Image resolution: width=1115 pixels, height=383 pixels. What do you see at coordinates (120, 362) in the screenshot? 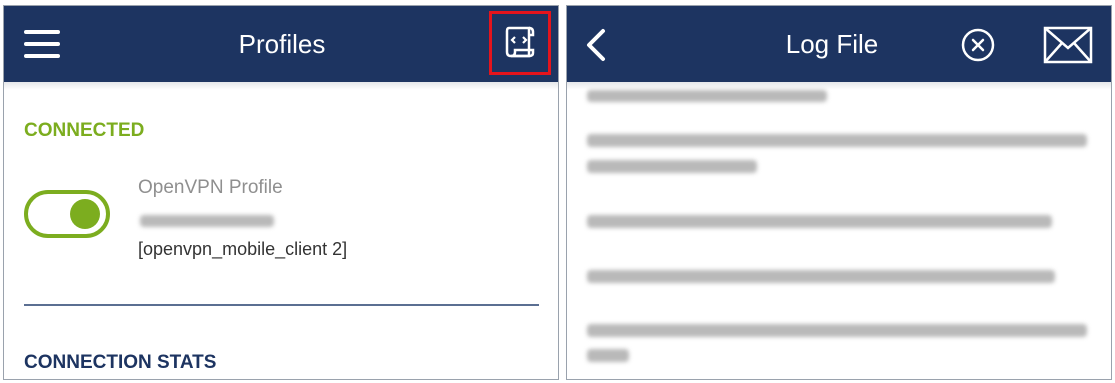
I see `connection-stats-label: CONNECTION STATS` at bounding box center [120, 362].